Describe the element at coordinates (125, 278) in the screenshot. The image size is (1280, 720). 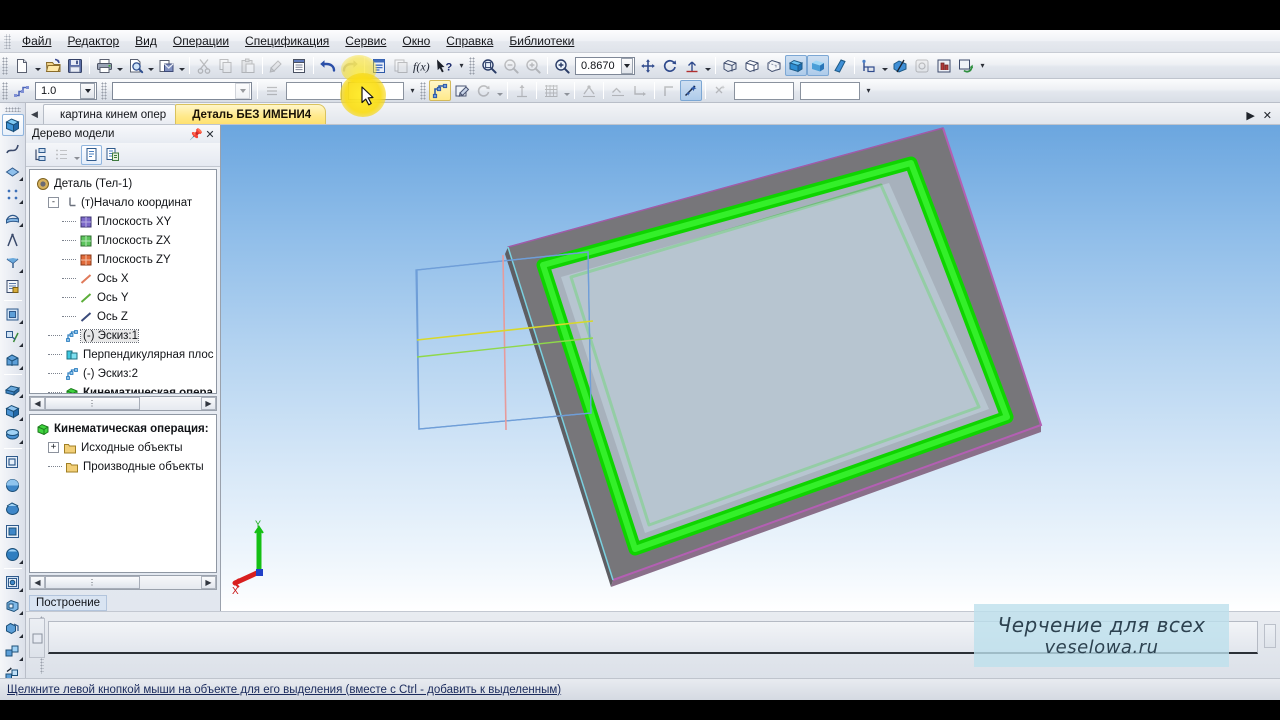
I see `tree-item: Ось X` at that location.